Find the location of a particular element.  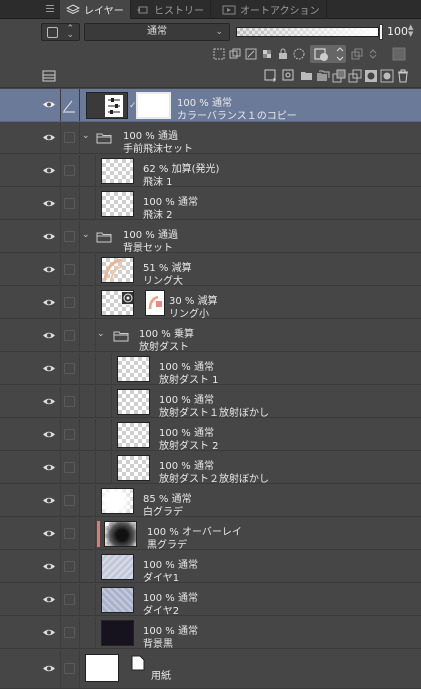

sort-updown-icon is located at coordinates (373, 54).